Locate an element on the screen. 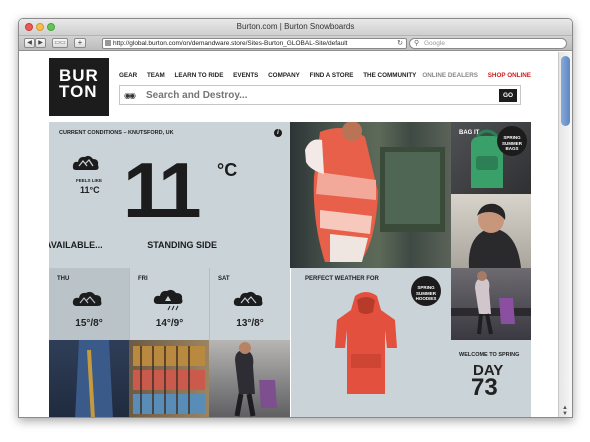  temperature-unit: °C is located at coordinates (227, 170).